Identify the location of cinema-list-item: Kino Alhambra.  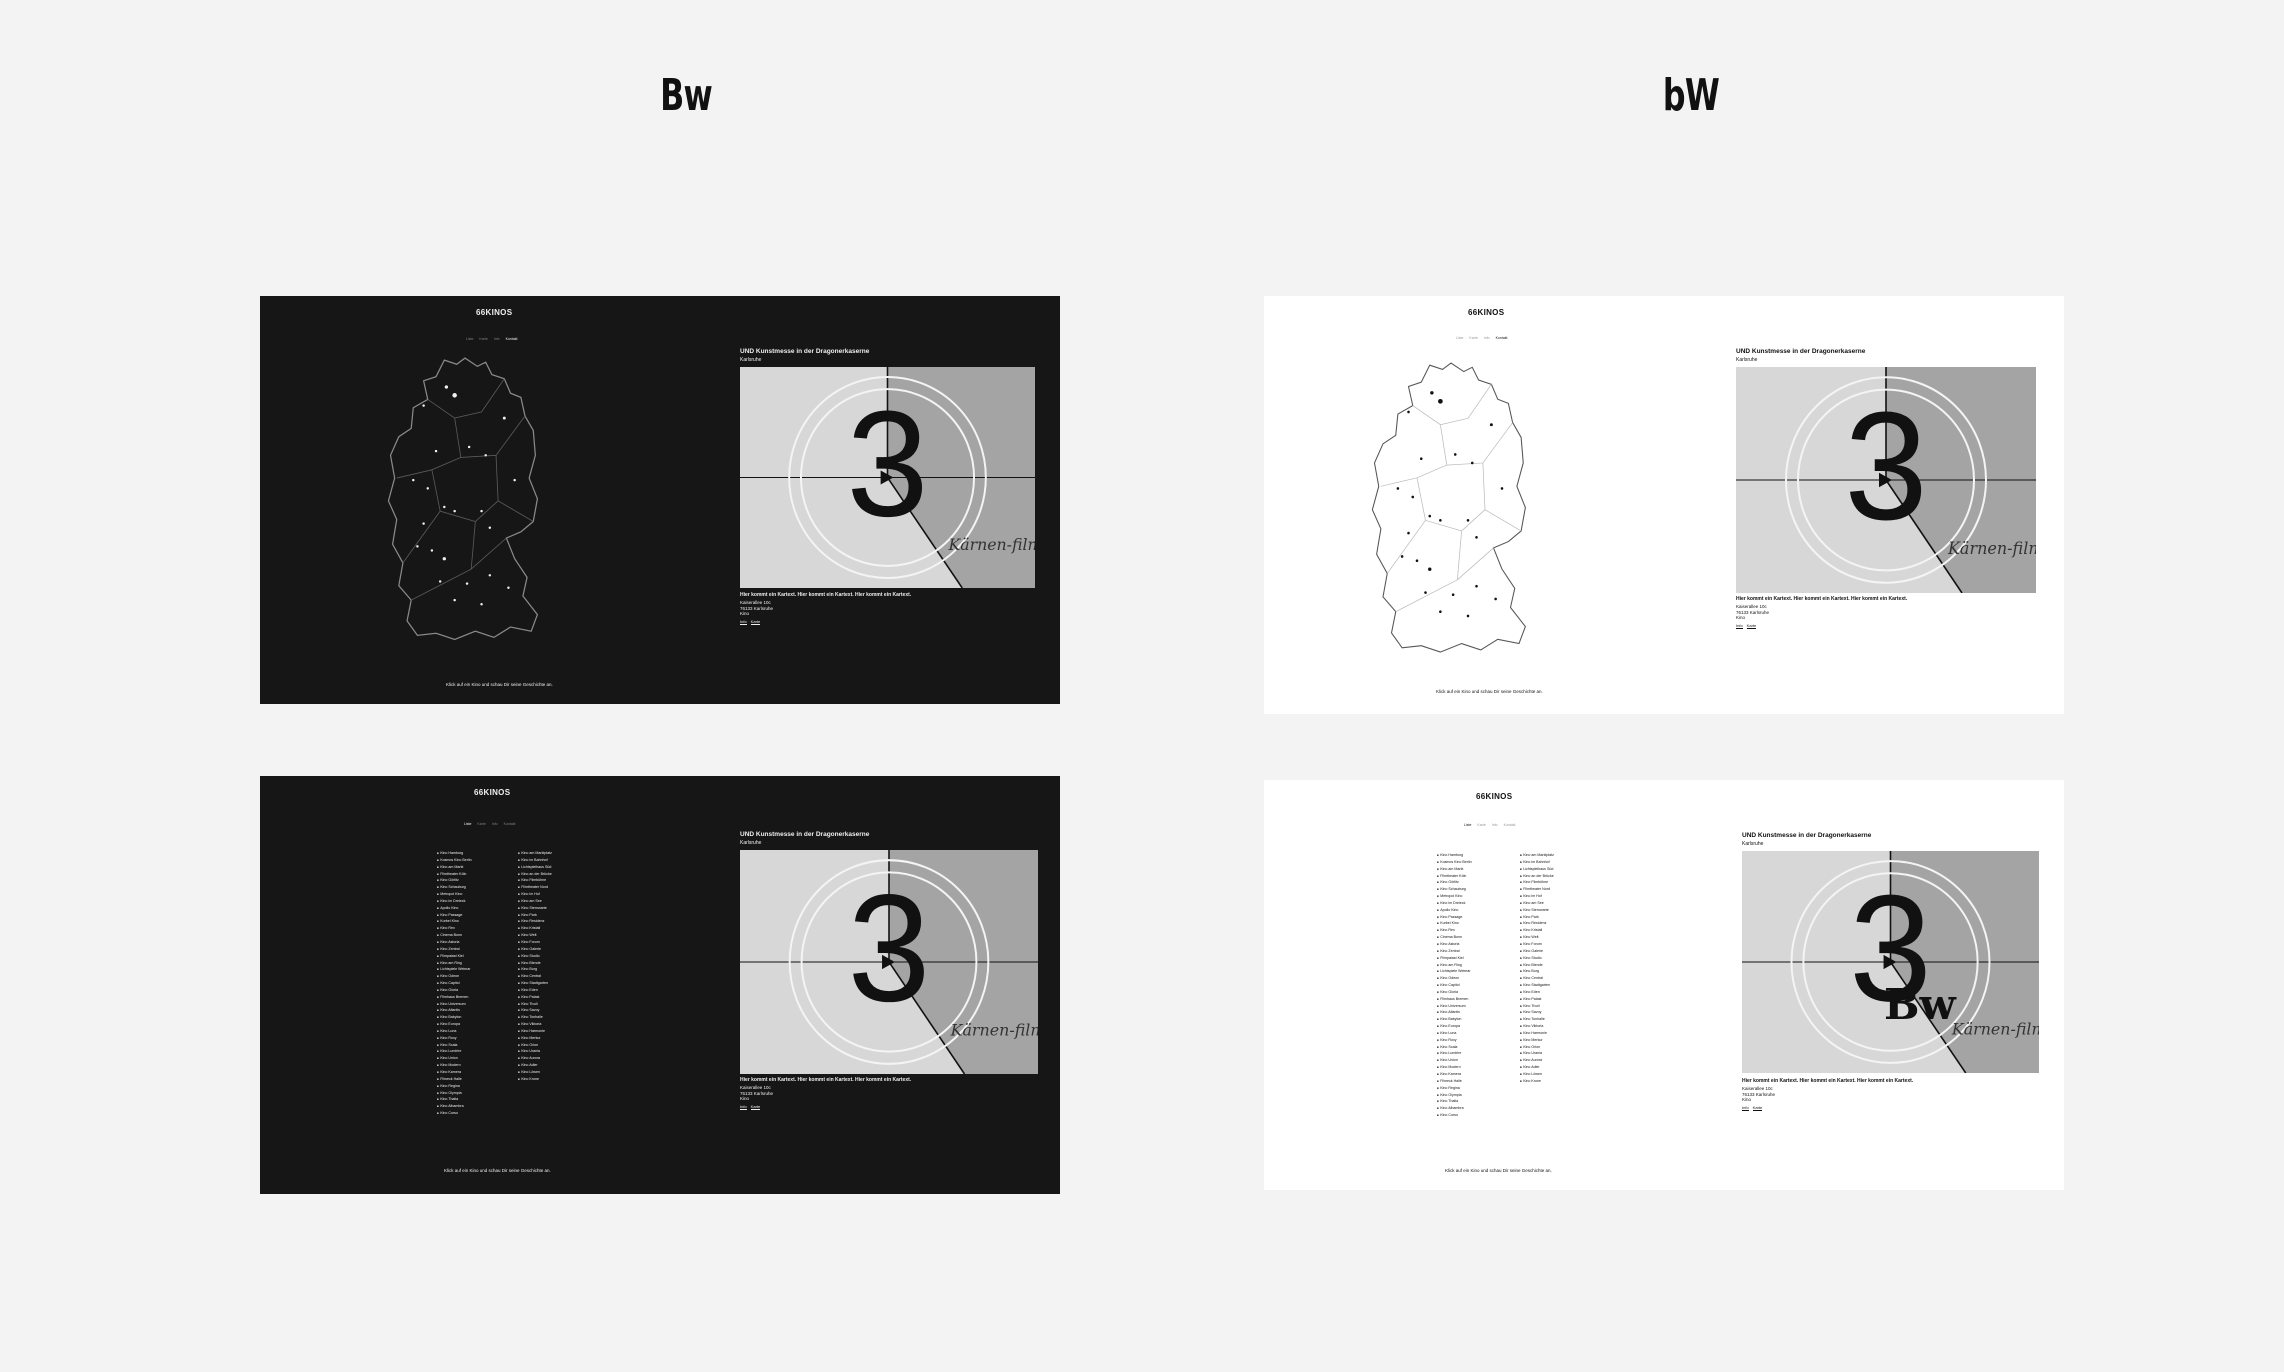
(1454, 1108).